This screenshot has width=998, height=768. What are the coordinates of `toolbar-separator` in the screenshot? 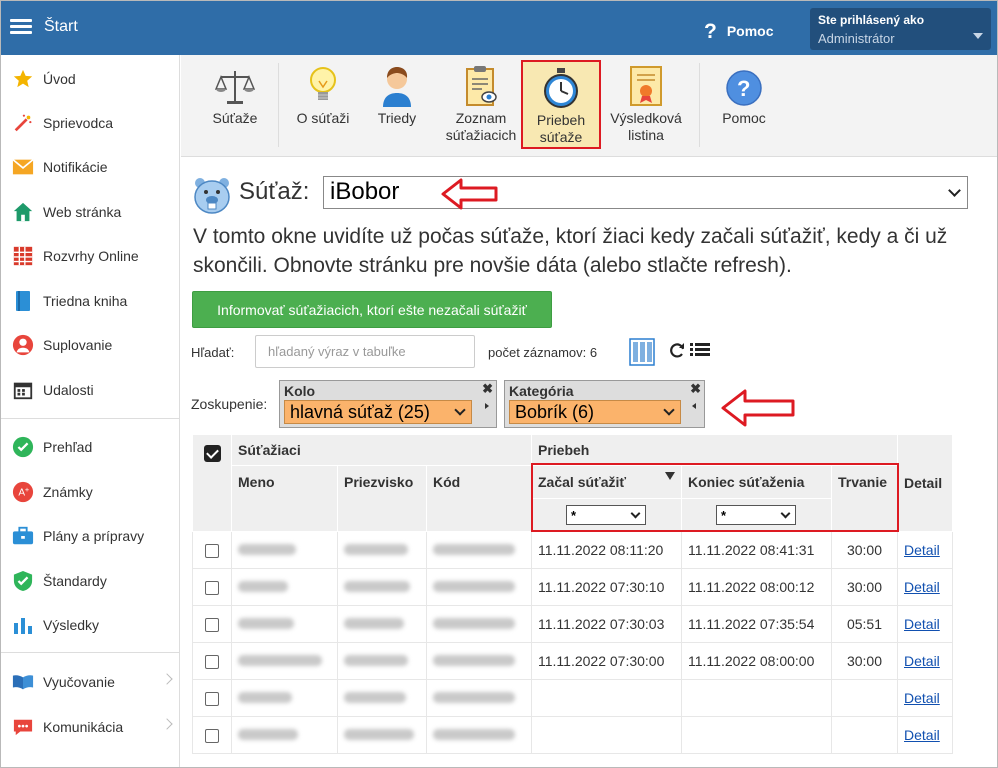 It's located at (699, 105).